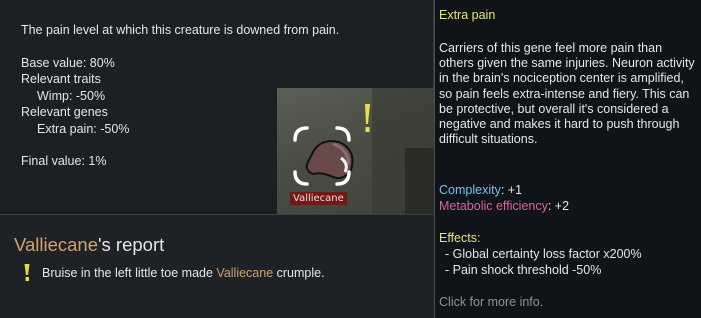  I want to click on relevant-traits-header: Relevant traits, so click(61, 79).